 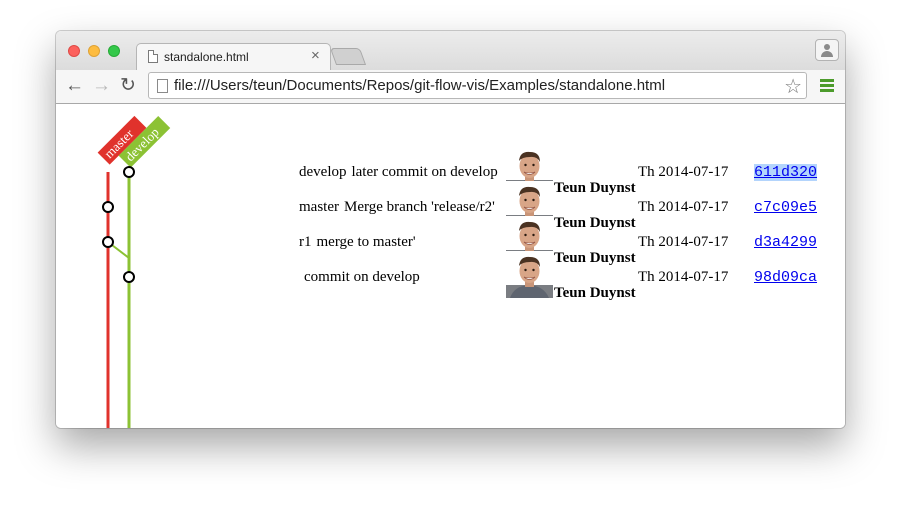 What do you see at coordinates (74, 51) in the screenshot?
I see `close-window-button` at bounding box center [74, 51].